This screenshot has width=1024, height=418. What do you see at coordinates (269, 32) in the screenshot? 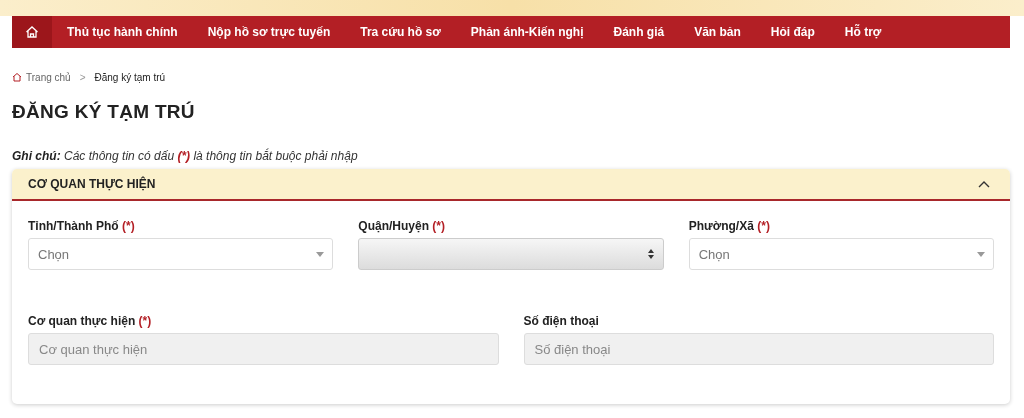
I see `nav-tab: Nộp hồ sơ trực tuyến` at bounding box center [269, 32].